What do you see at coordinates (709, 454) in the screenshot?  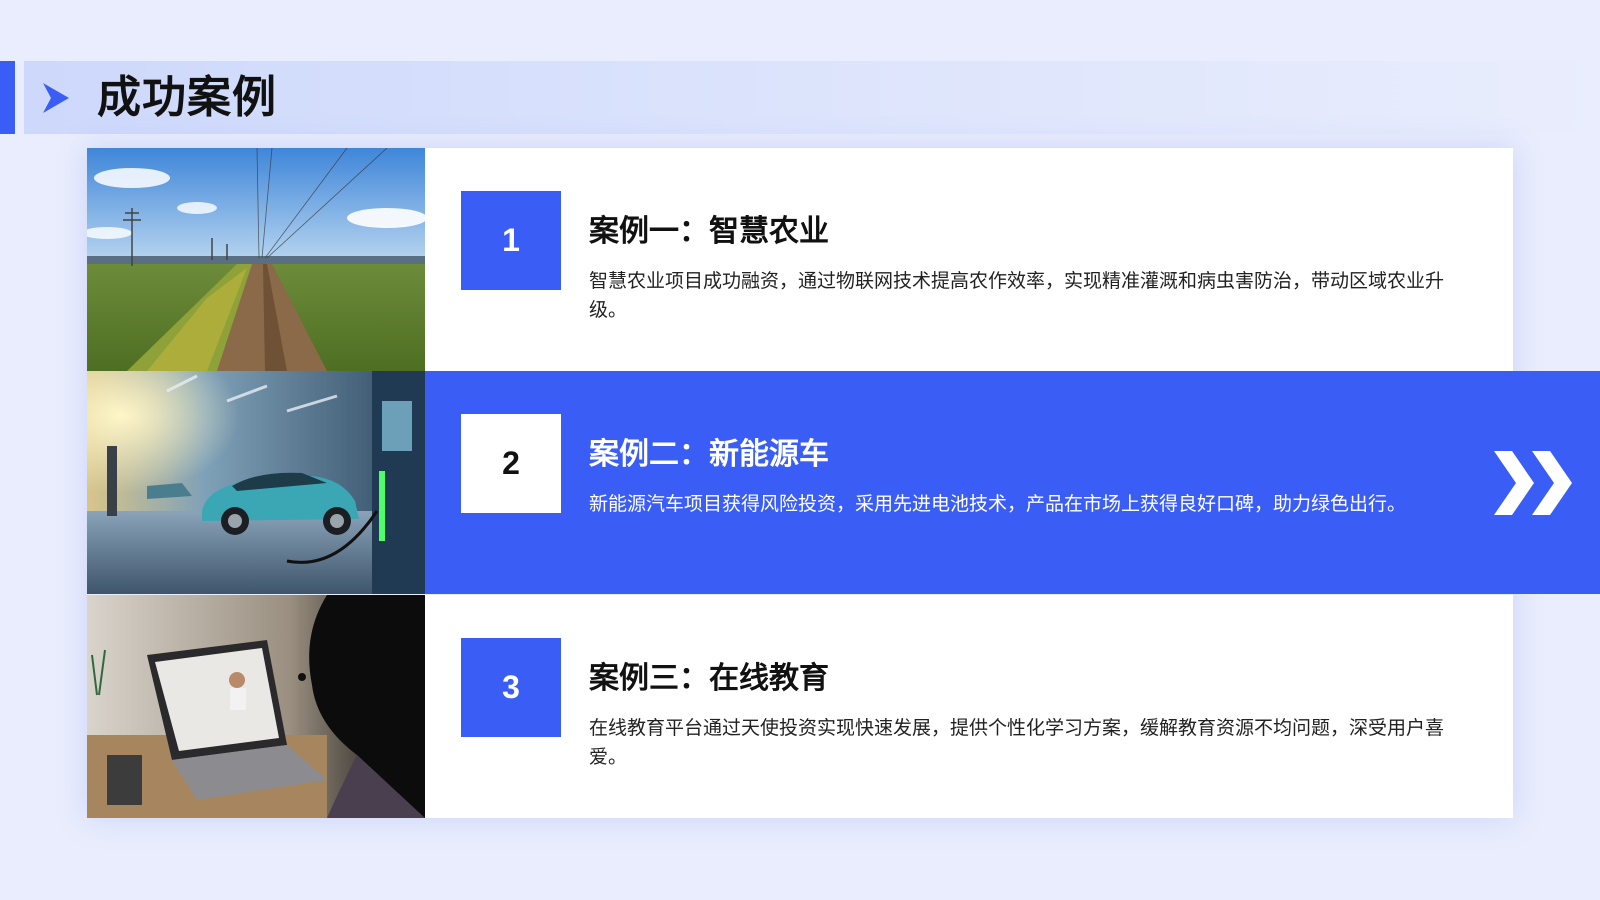 I see `case-title: 案例二：新能源车` at bounding box center [709, 454].